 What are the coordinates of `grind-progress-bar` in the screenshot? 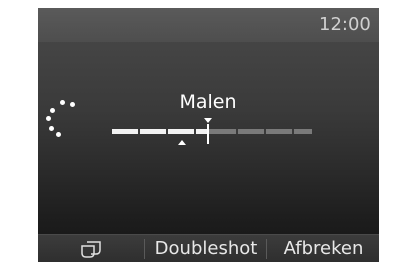 It's located at (212, 136).